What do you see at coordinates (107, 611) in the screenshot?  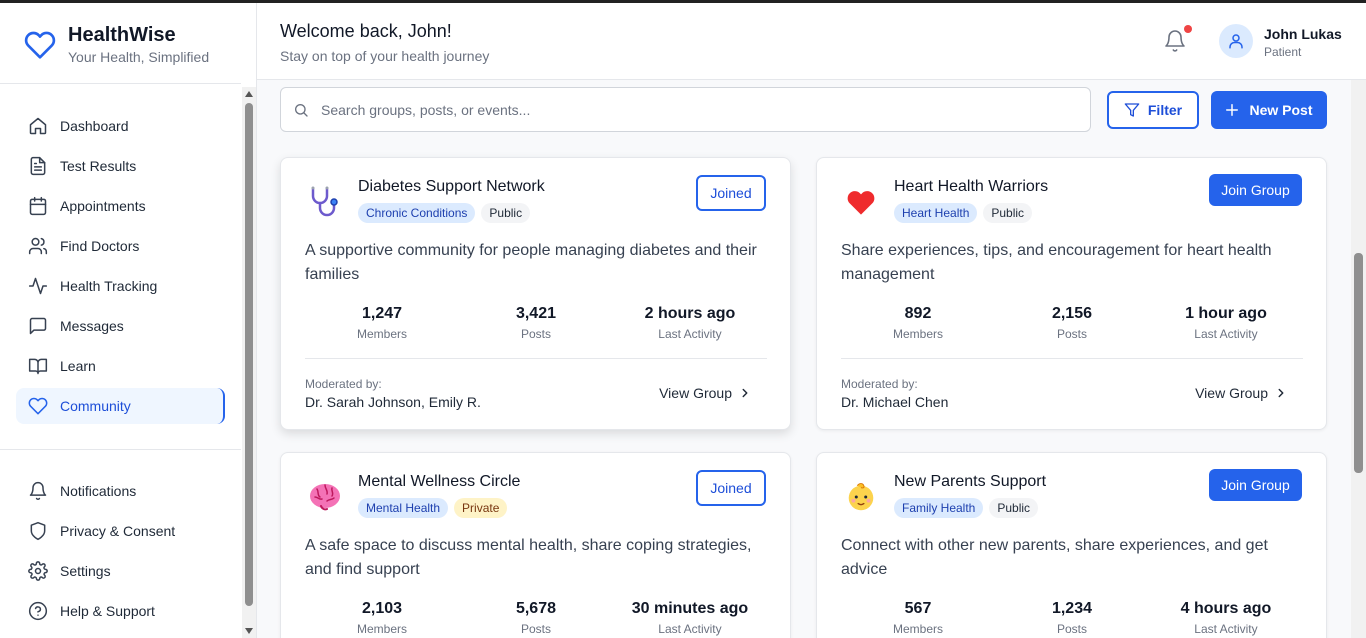 I see `sidebar-item-label: Help & Support` at bounding box center [107, 611].